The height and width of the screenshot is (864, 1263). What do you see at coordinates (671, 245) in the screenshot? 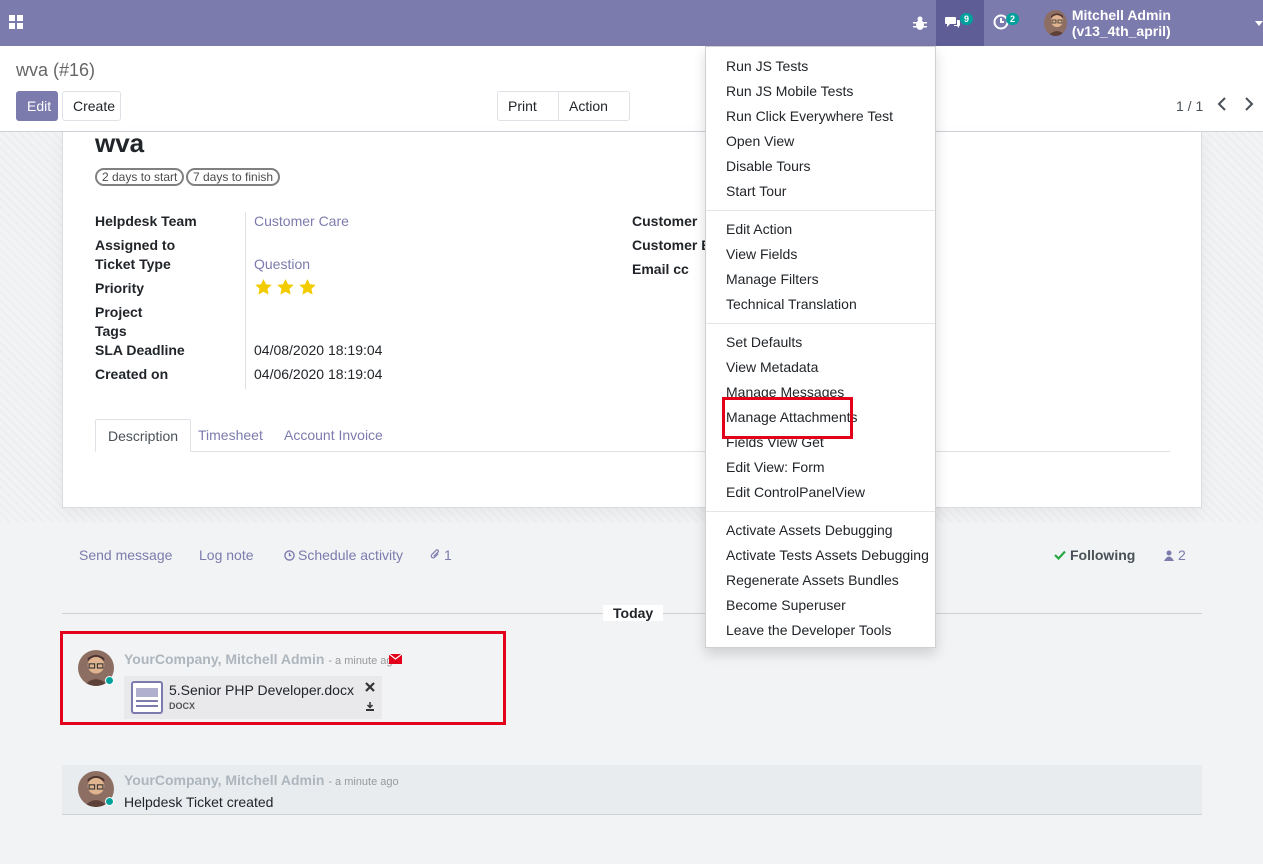
I see `label-customer-email: Customer E` at bounding box center [671, 245].